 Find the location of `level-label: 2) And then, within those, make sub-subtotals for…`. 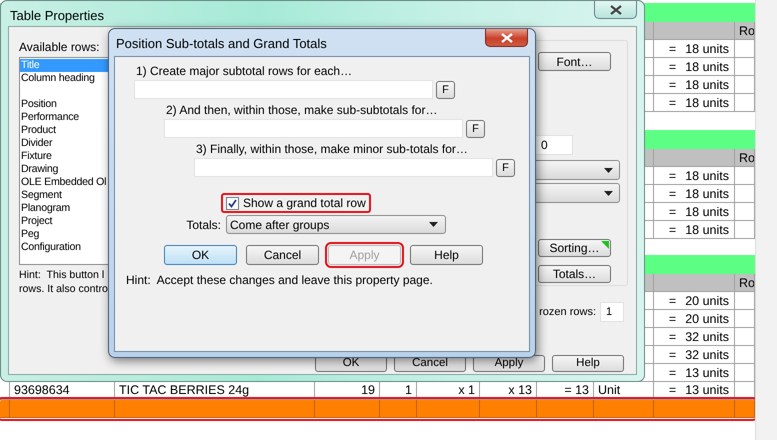

level-label: 2) And then, within those, make sub-subtotals for… is located at coordinates (302, 110).